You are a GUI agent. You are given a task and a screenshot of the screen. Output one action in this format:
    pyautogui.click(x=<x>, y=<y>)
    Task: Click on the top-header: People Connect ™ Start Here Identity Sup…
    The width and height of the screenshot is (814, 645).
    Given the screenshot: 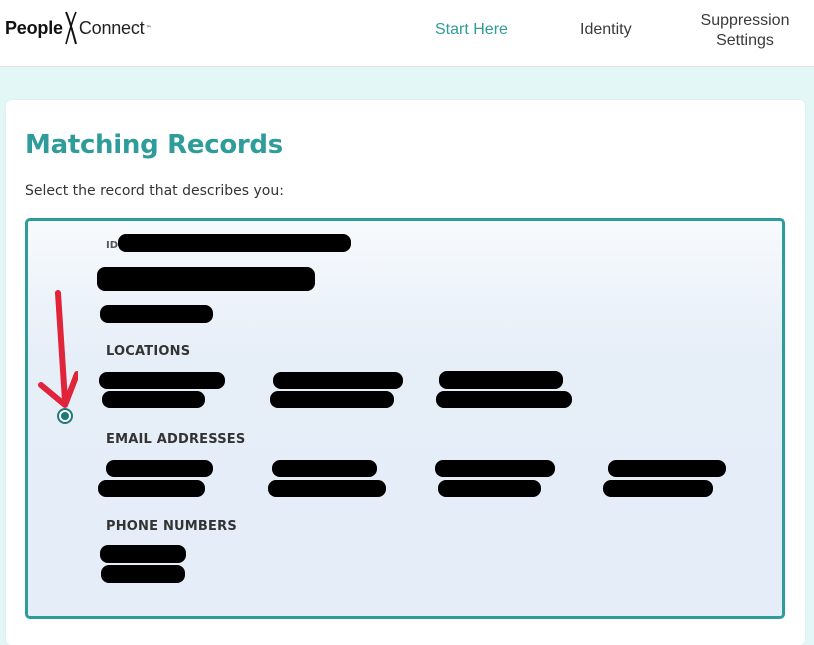 What is the action you would take?
    pyautogui.click(x=407, y=33)
    